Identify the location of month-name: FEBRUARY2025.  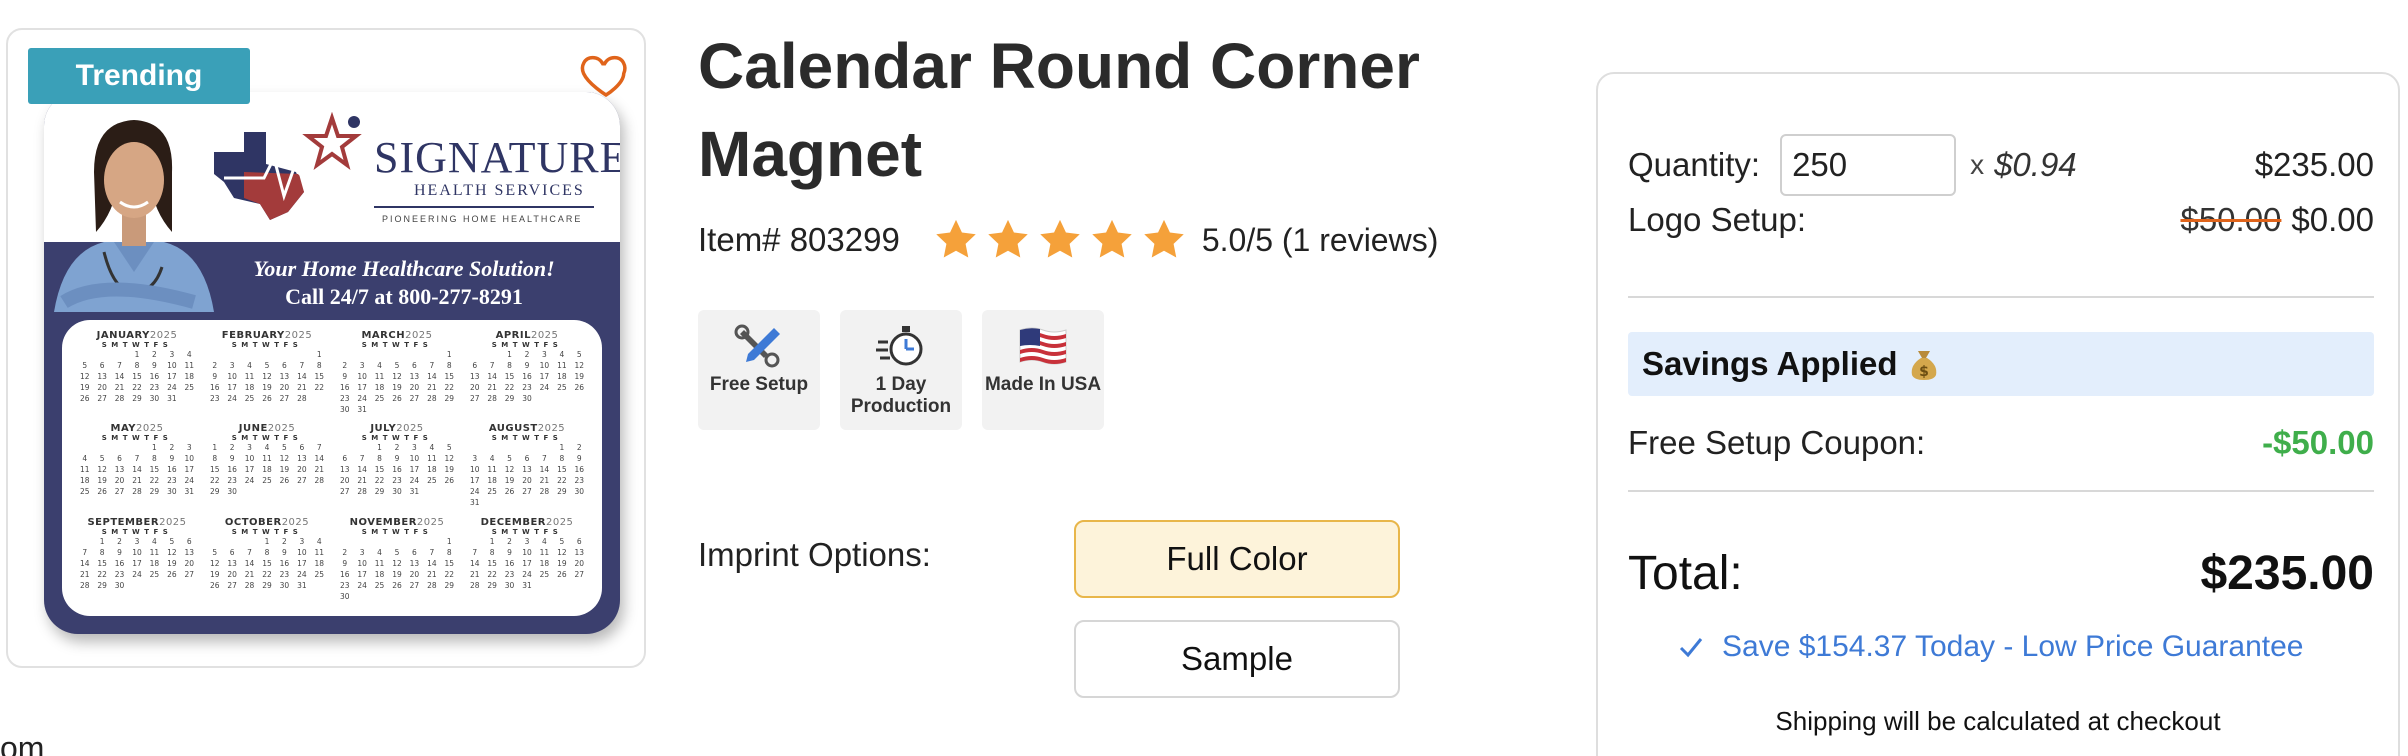
(267, 335).